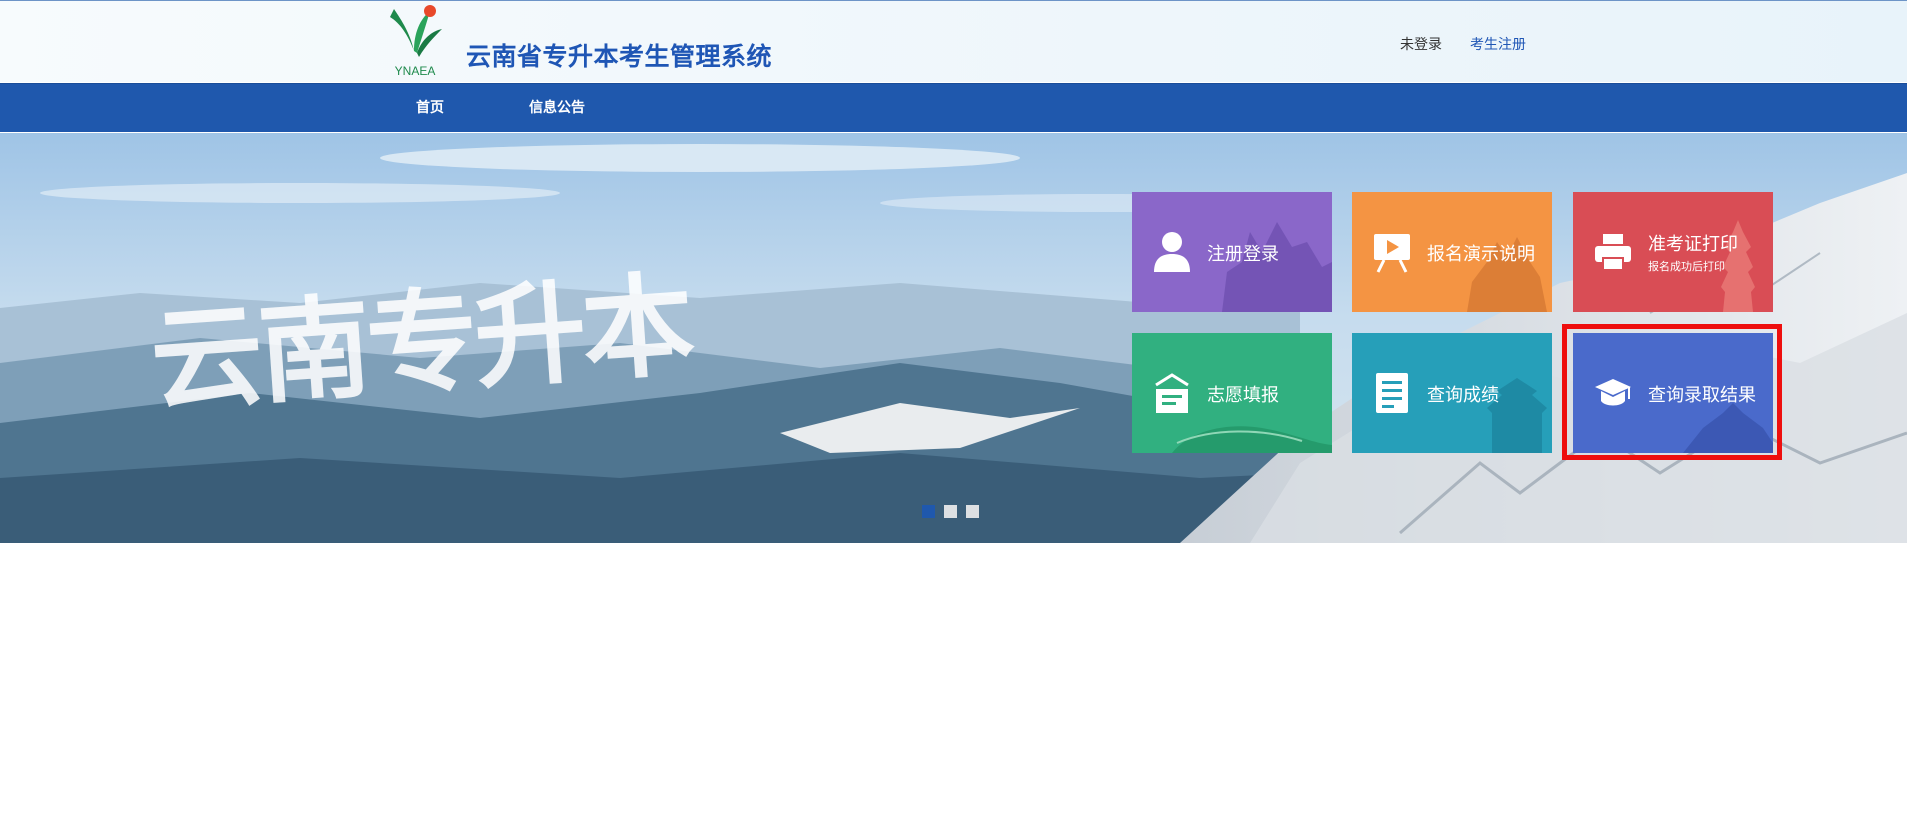 The height and width of the screenshot is (835, 1907). What do you see at coordinates (953, 41) in the screenshot?
I see `top-header: YNAEA 云南省专升本考生管理系统 未登录 考生注册` at bounding box center [953, 41].